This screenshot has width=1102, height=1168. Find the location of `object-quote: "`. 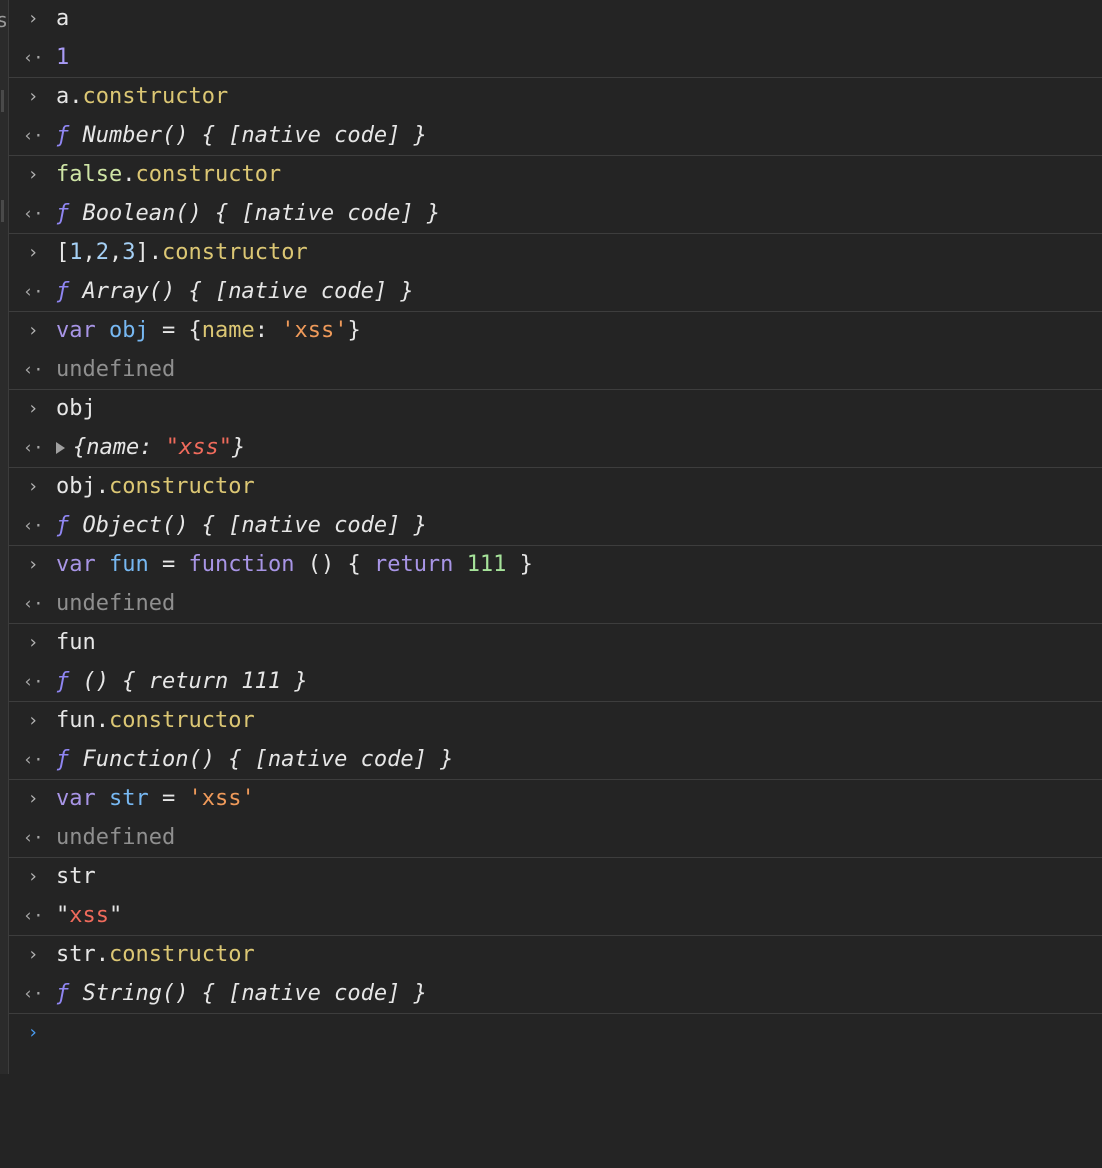

object-quote: " is located at coordinates (172, 447).